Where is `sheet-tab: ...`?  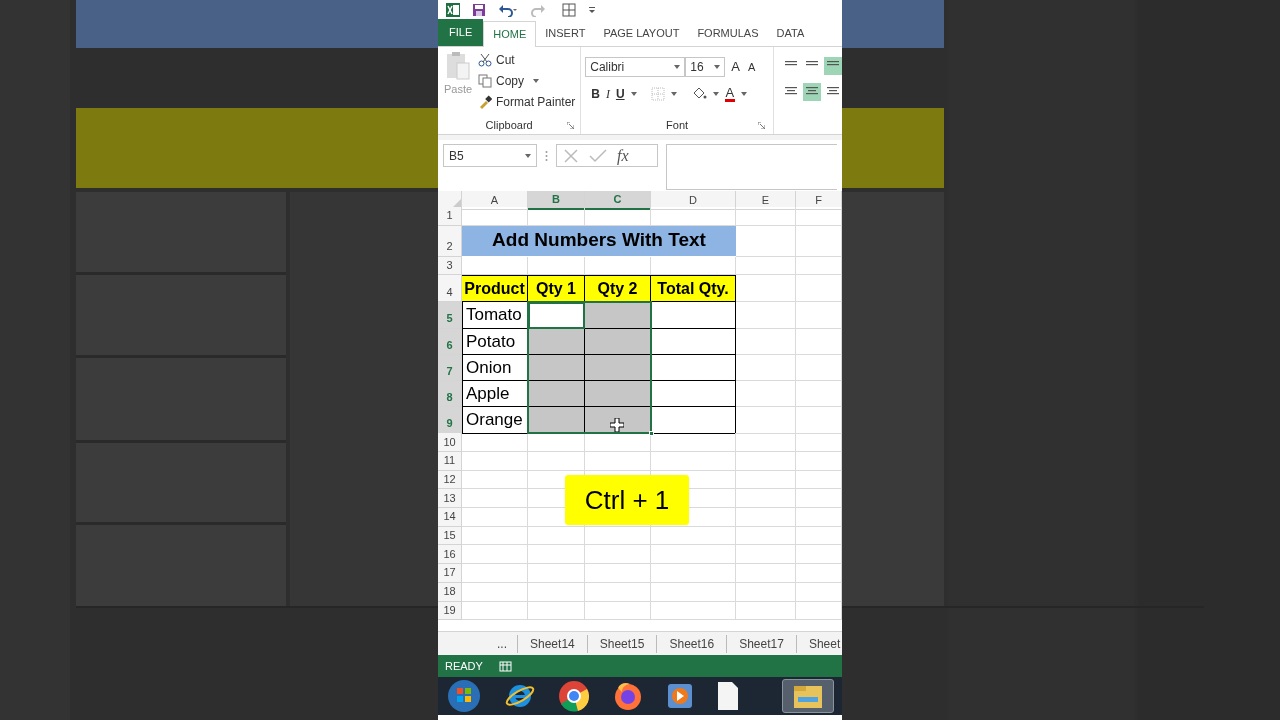
sheet-tab: ... is located at coordinates (502, 643).